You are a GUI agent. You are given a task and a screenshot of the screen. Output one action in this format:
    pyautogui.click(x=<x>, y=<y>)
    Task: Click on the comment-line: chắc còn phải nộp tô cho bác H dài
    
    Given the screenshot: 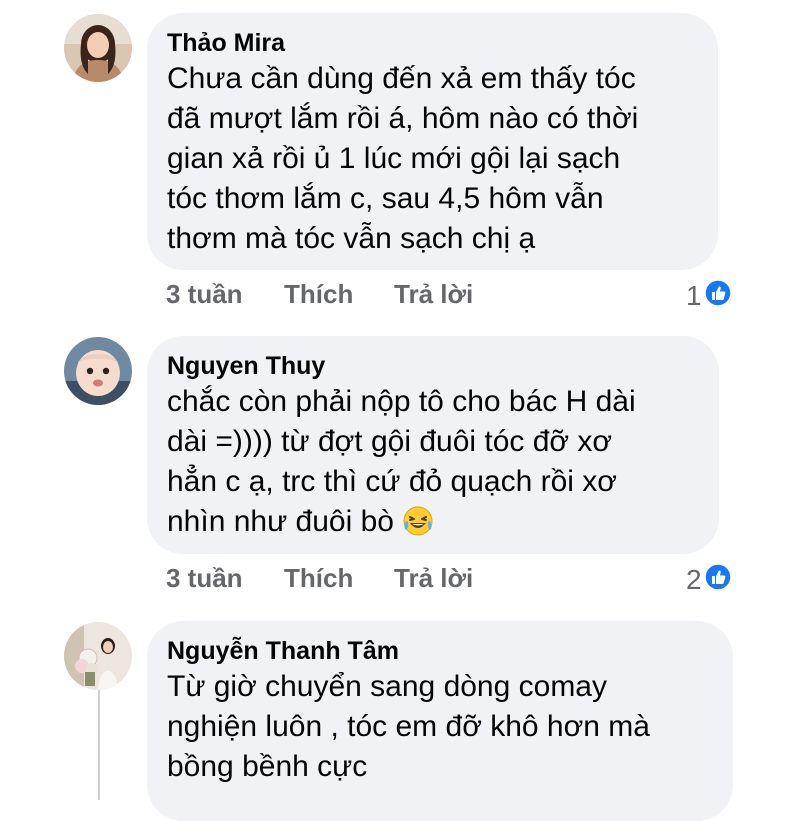 What is the action you would take?
    pyautogui.click(x=401, y=401)
    